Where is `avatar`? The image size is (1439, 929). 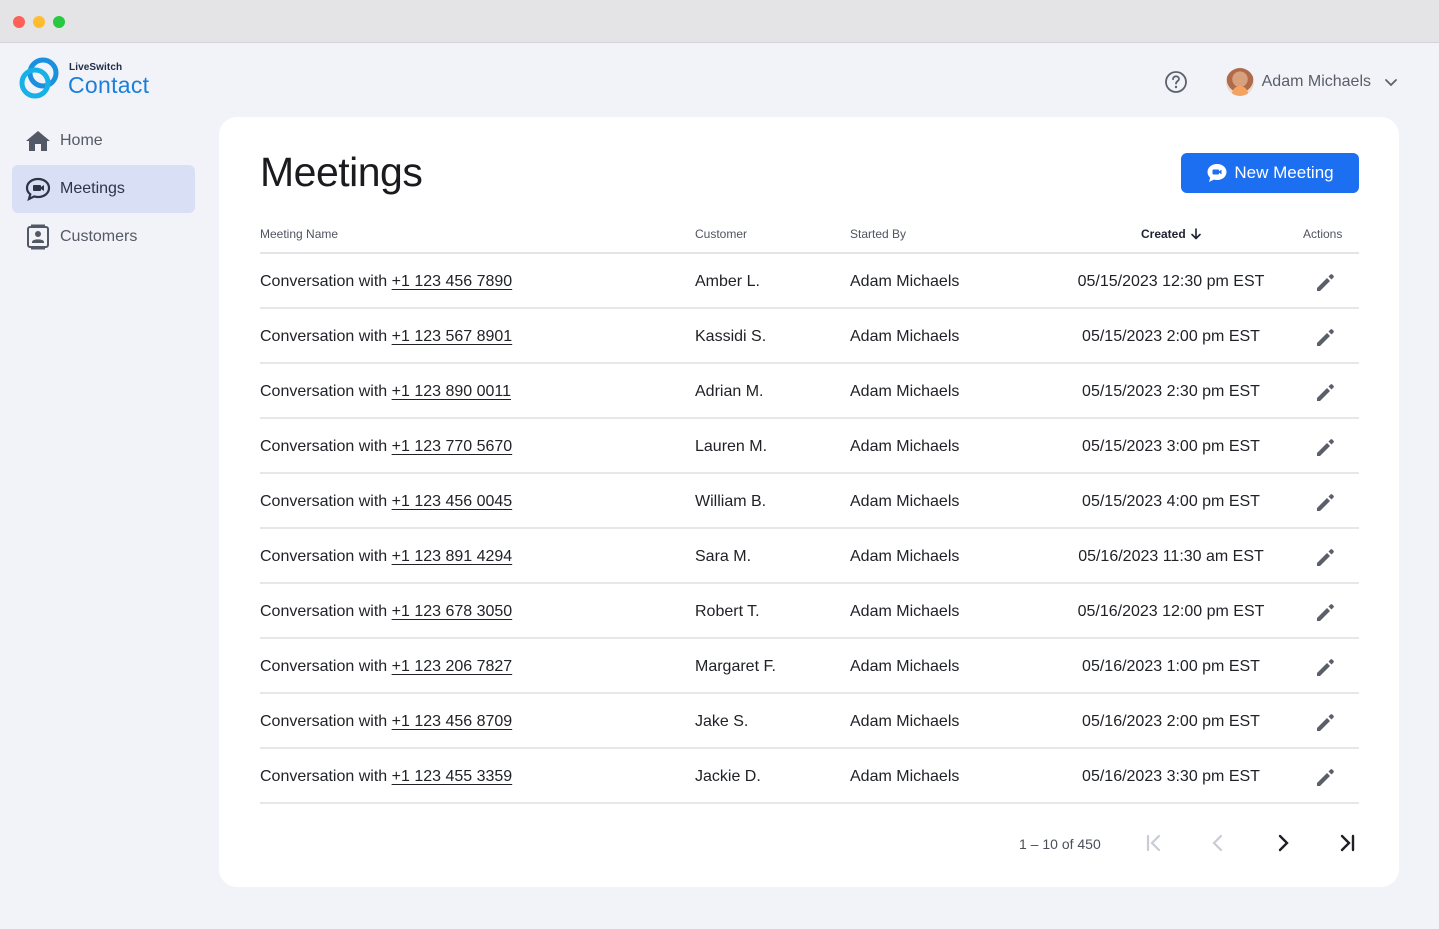
avatar is located at coordinates (1239, 82).